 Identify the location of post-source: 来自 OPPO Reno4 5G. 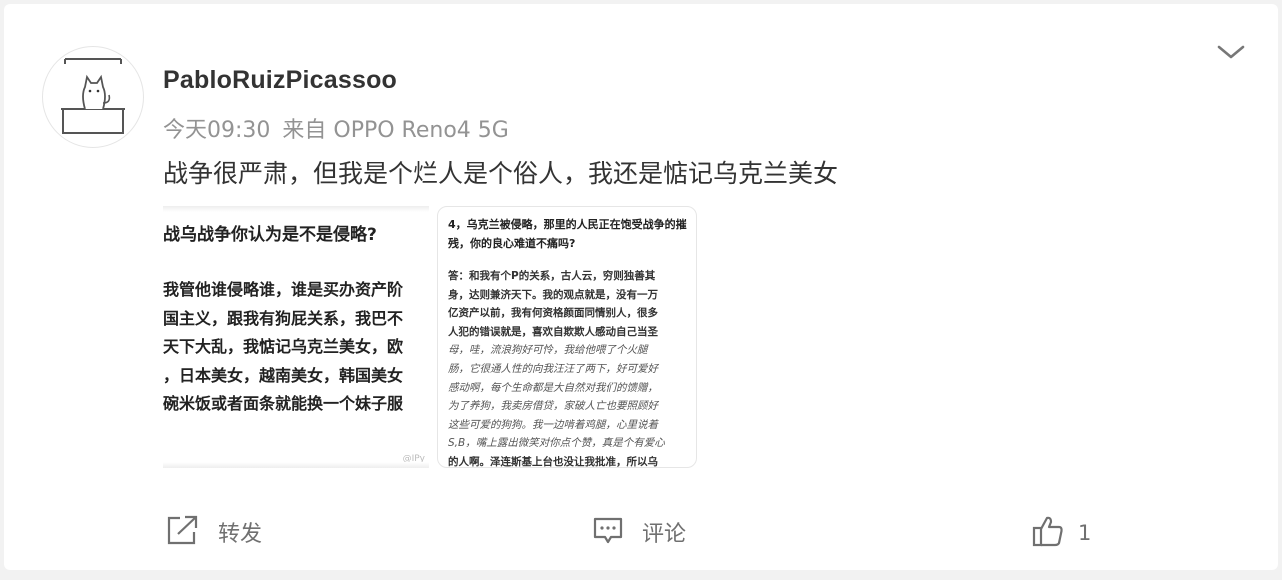
(395, 130).